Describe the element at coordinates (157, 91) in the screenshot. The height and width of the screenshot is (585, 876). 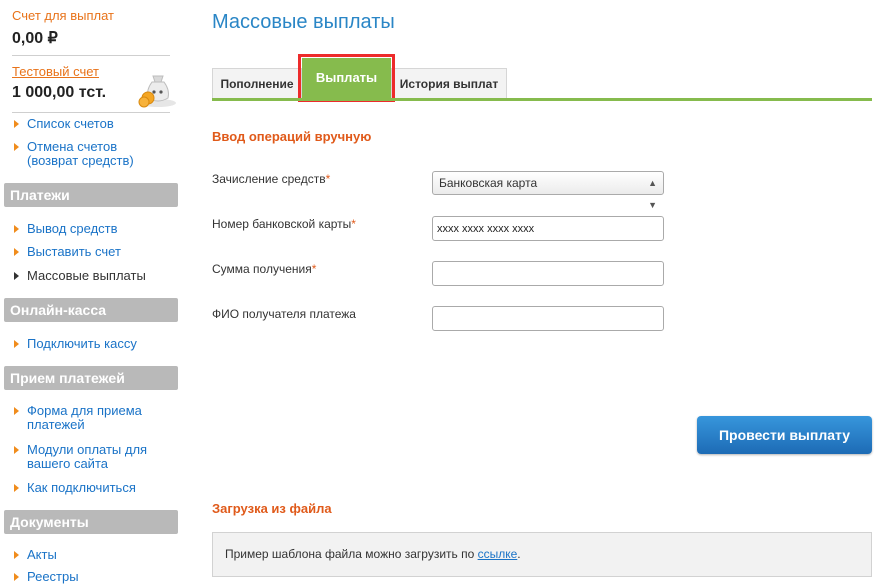
I see `money-bag-icon` at that location.